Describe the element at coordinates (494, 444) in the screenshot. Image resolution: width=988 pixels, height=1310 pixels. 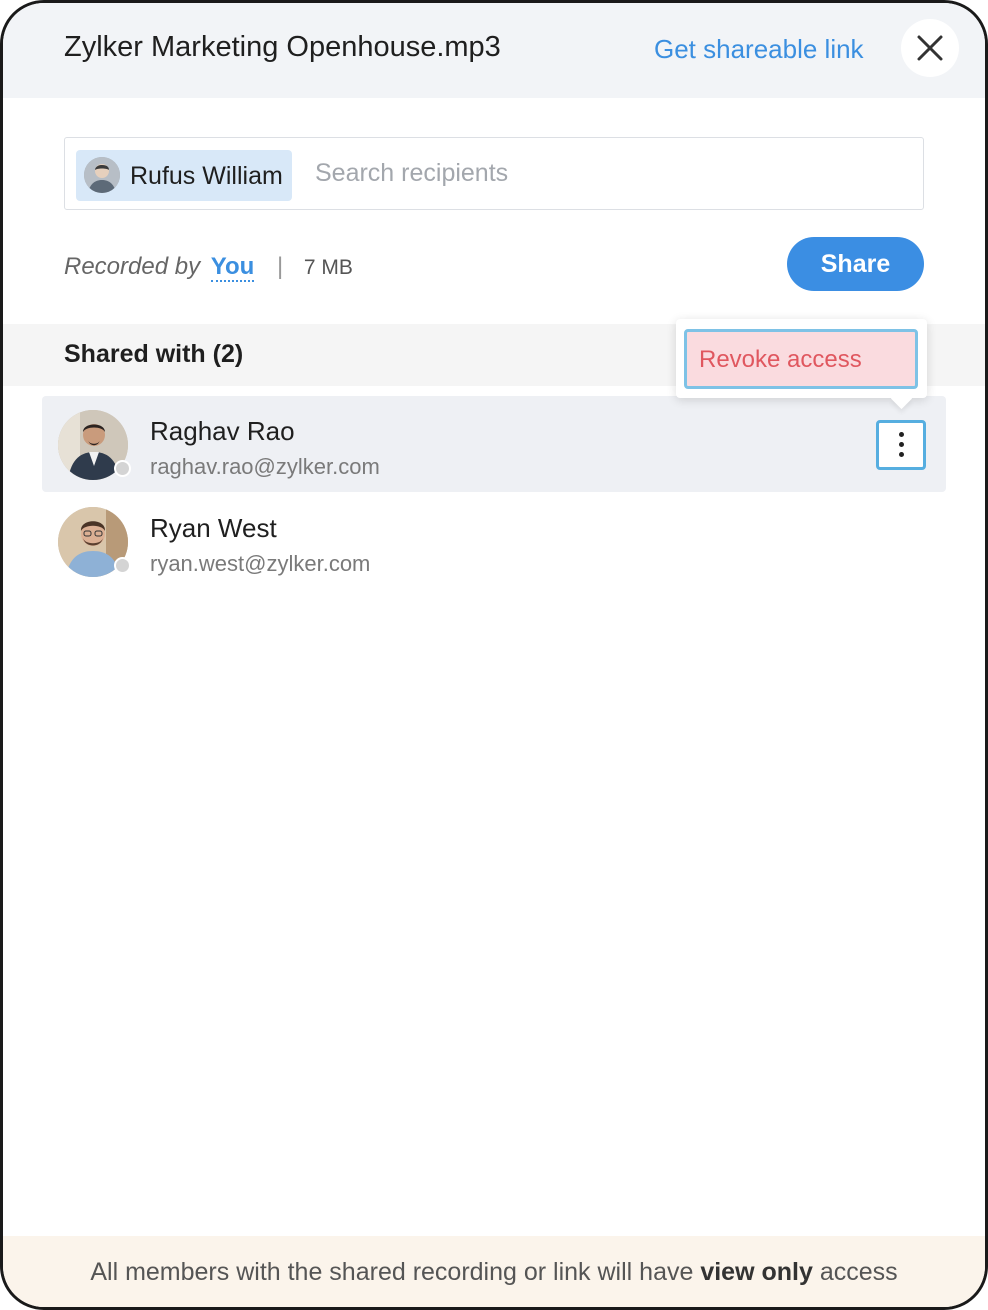
I see `member-row: Raghav Rao raghav.rao@zylker.com` at that location.